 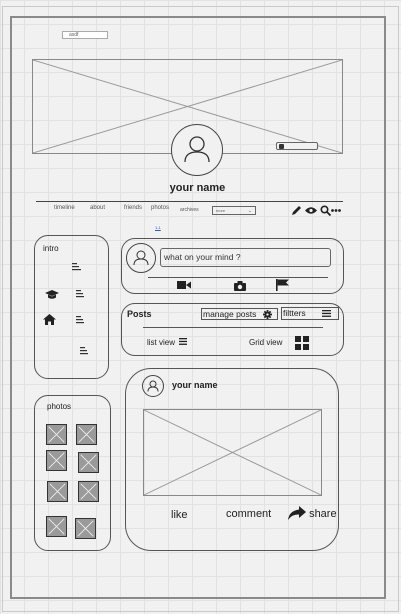 I want to click on post-author-avatar, so click(x=153, y=386).